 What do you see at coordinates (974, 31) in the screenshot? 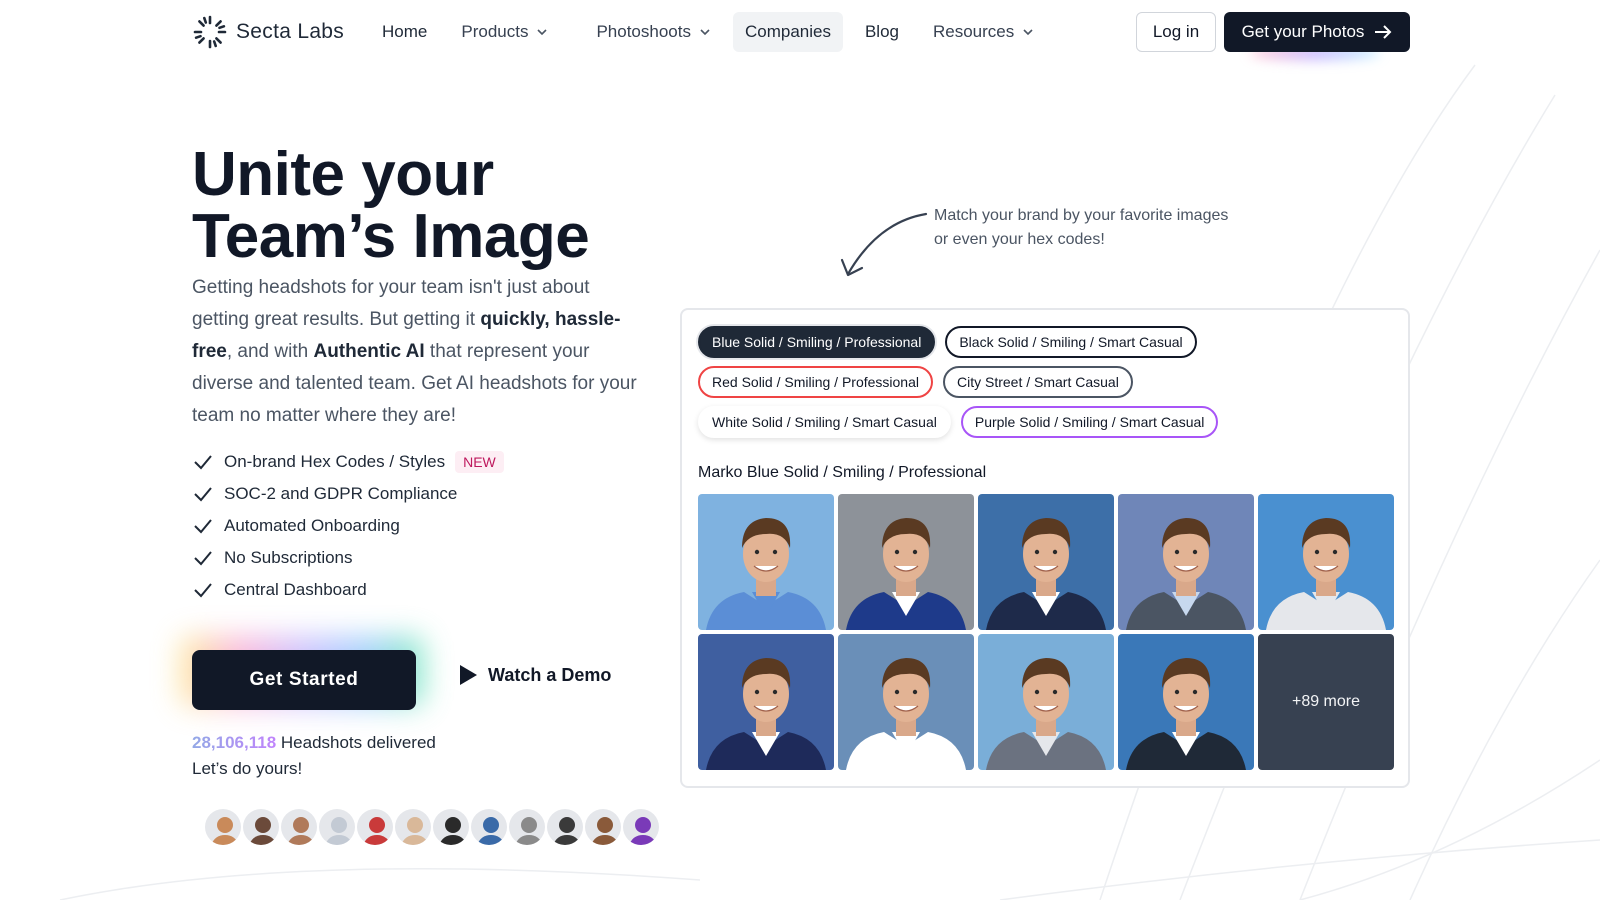
I see `nav-resources-label: Resources` at bounding box center [974, 31].